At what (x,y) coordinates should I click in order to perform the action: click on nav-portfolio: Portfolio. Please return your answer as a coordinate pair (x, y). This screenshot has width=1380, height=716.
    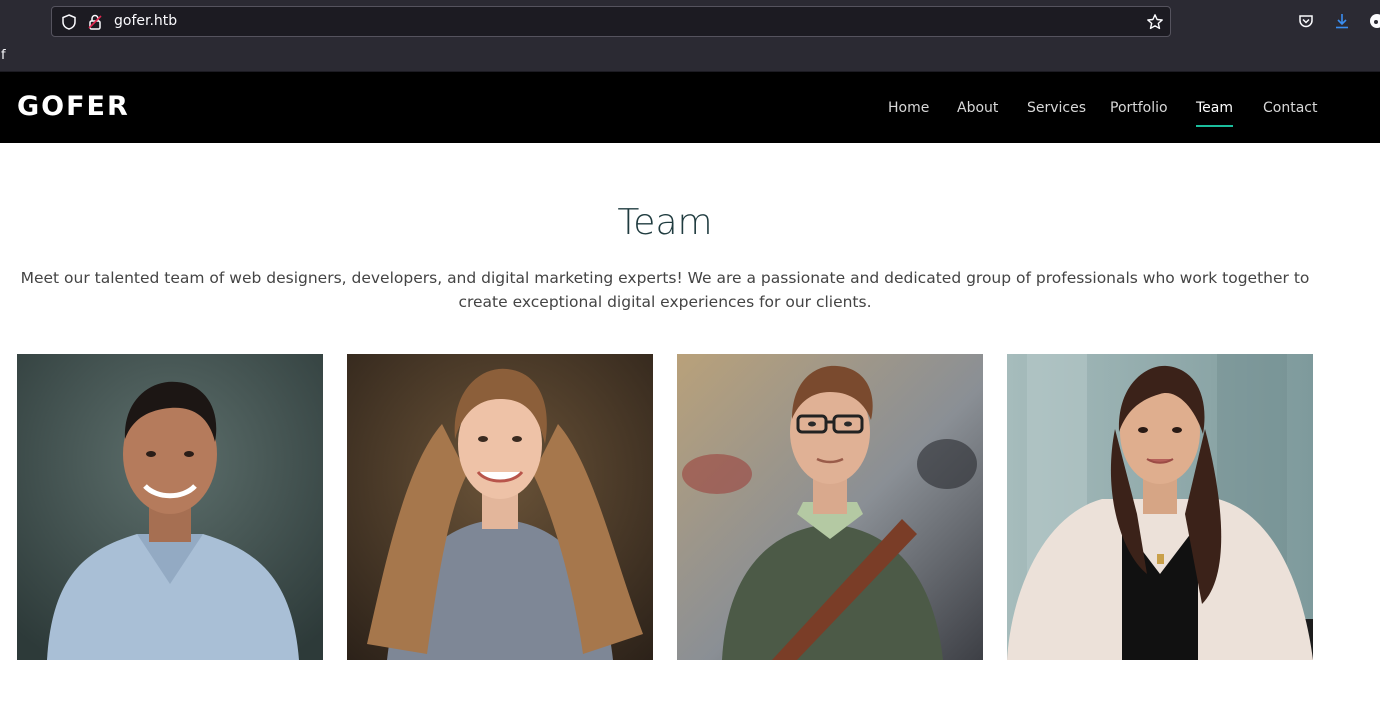
    Looking at the image, I should click on (1139, 108).